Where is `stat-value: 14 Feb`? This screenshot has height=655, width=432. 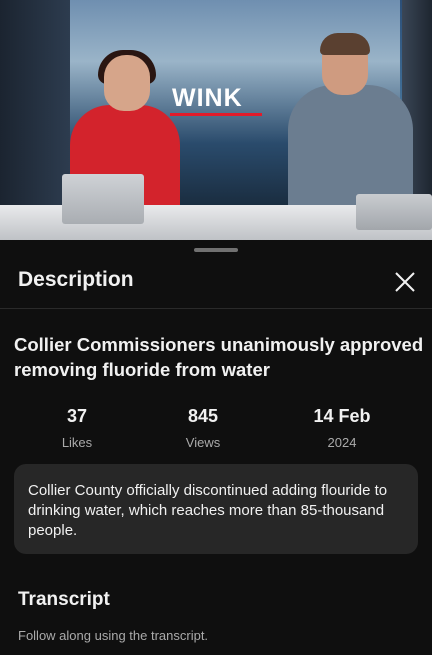
stat-value: 14 Feb is located at coordinates (342, 416).